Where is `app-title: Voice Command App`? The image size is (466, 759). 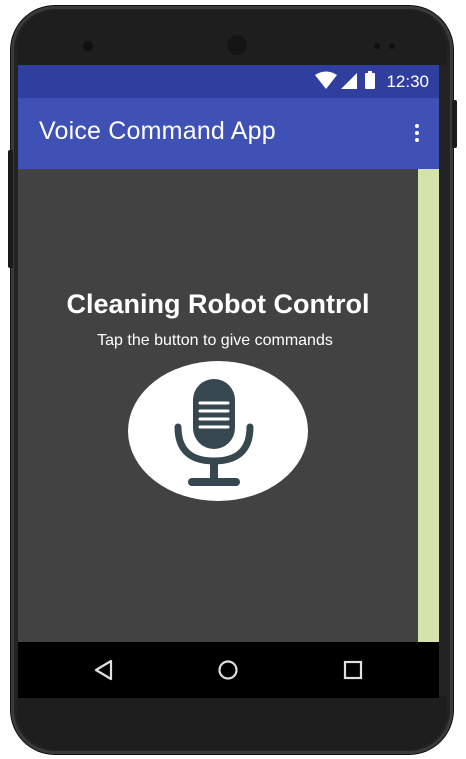 app-title: Voice Command App is located at coordinates (157, 131).